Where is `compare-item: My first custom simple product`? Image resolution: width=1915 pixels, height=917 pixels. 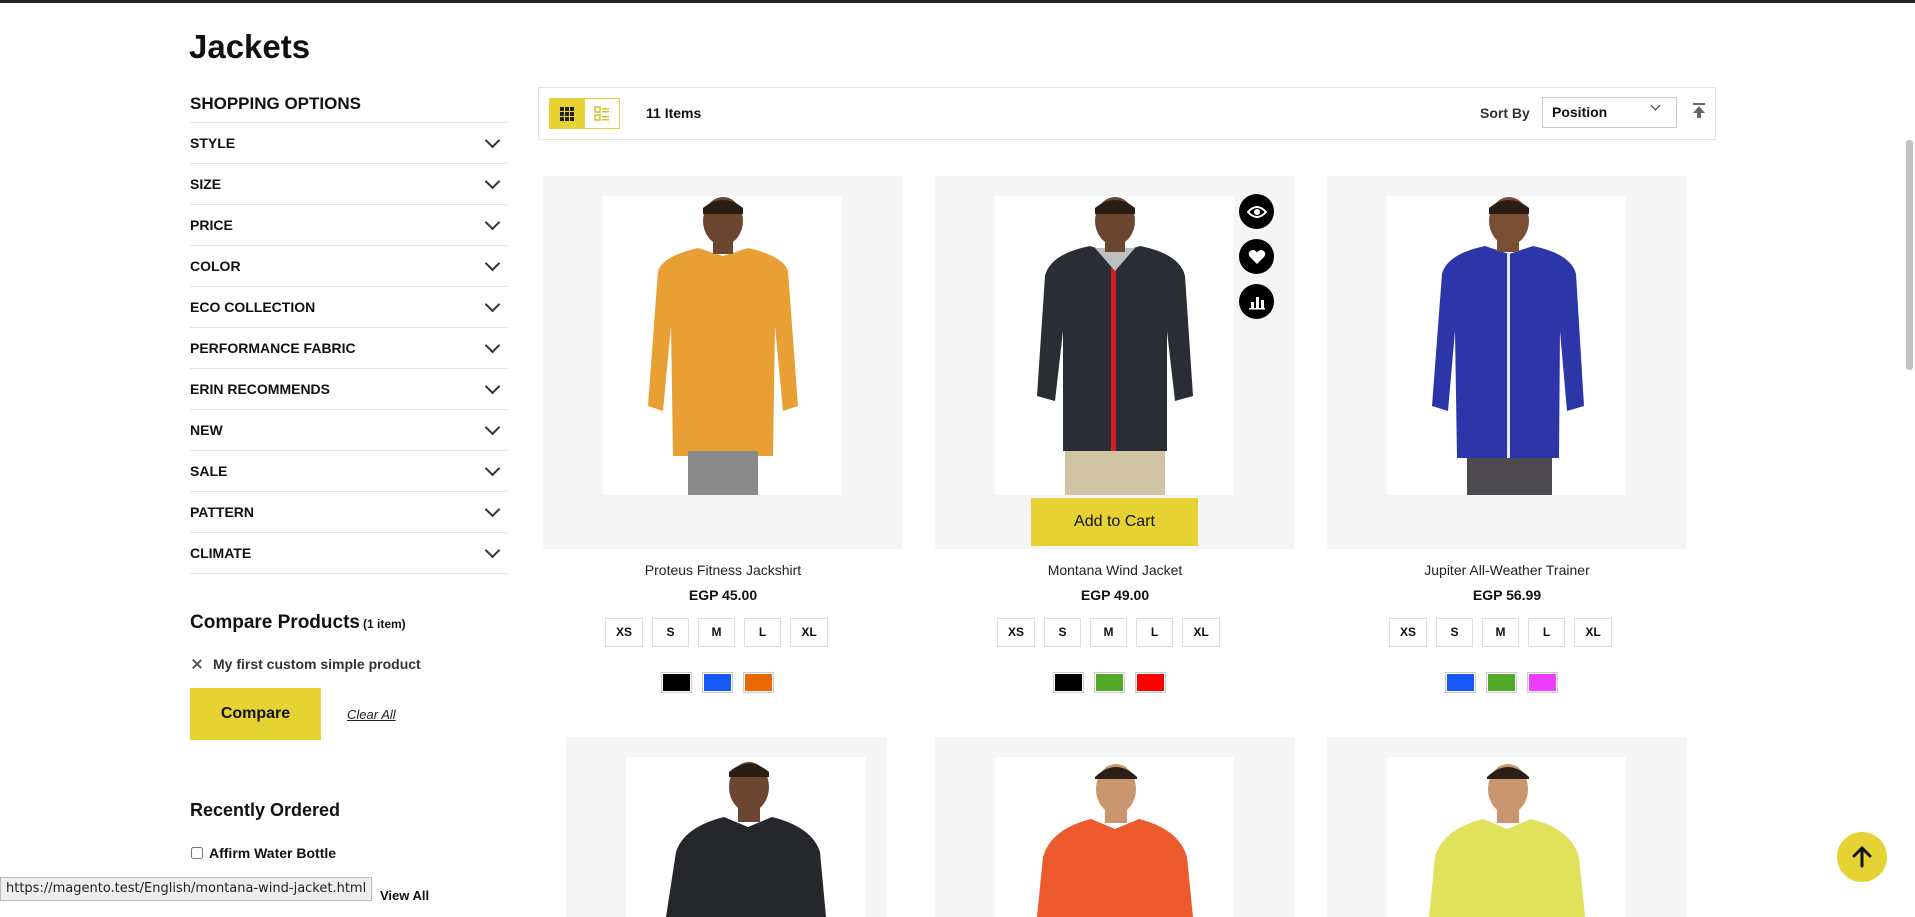 compare-item: My first custom simple product is located at coordinates (349, 664).